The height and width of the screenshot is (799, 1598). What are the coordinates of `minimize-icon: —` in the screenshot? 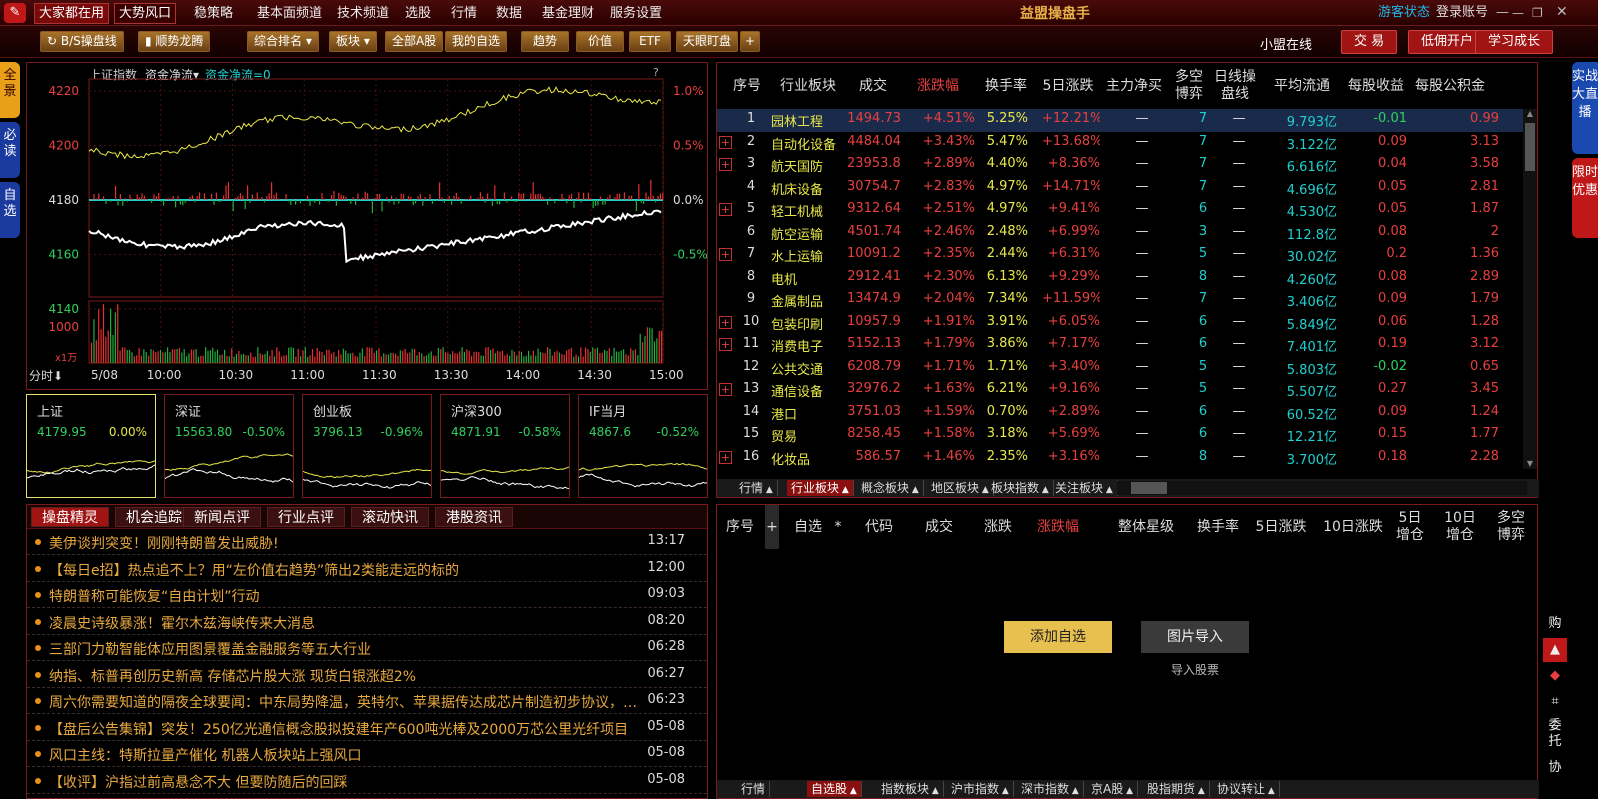 It's located at (1518, 13).